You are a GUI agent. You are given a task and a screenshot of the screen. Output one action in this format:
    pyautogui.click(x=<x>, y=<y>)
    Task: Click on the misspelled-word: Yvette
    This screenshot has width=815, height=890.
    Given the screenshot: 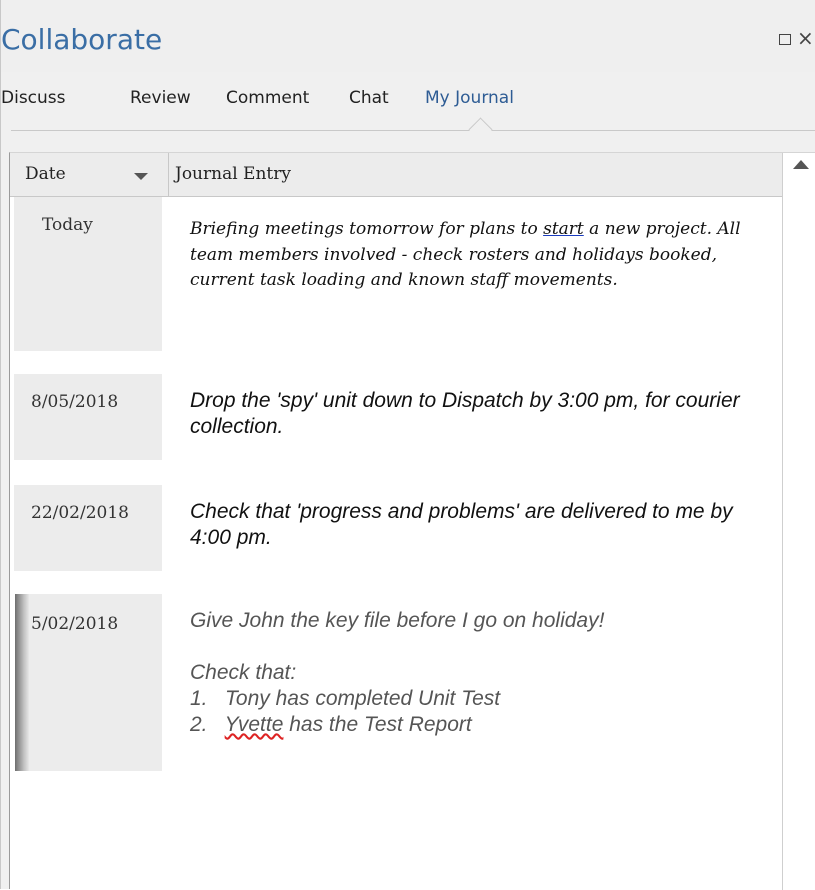 What is the action you would take?
    pyautogui.click(x=254, y=724)
    